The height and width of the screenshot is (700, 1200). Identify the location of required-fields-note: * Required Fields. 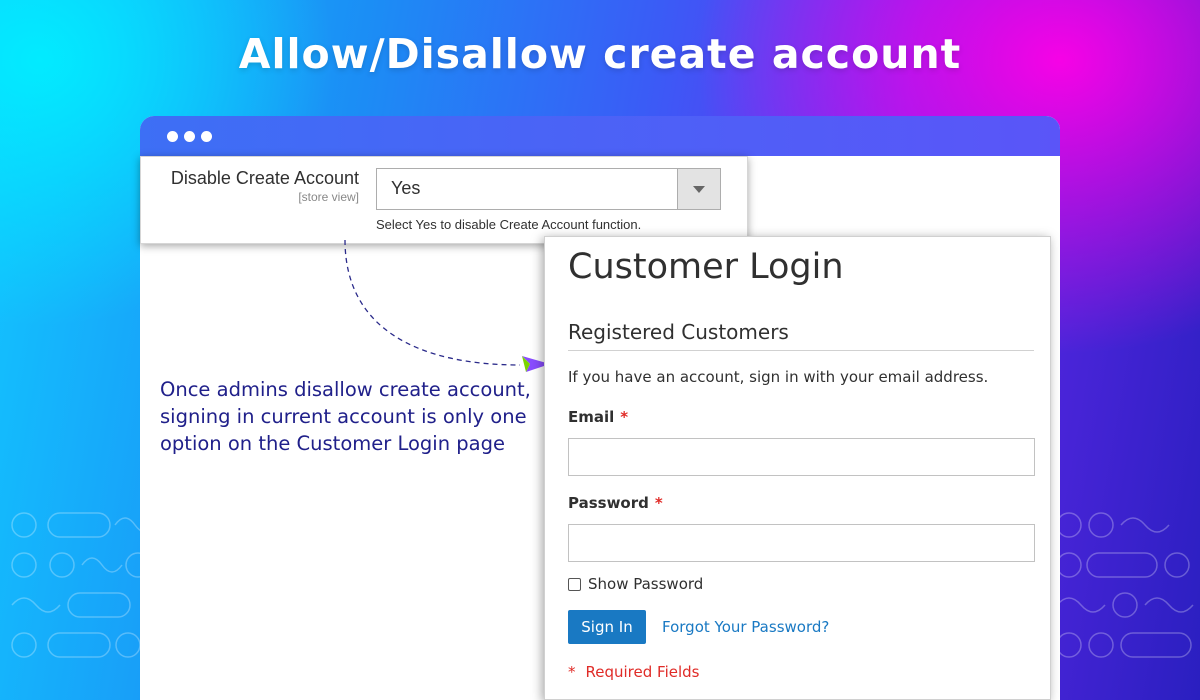
(633, 672).